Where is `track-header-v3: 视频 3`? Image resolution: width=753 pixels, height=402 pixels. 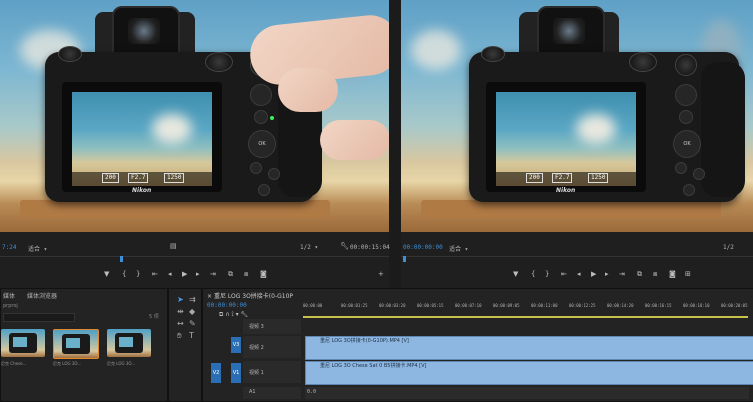
track-header-v3: 视频 3 is located at coordinates (272, 326).